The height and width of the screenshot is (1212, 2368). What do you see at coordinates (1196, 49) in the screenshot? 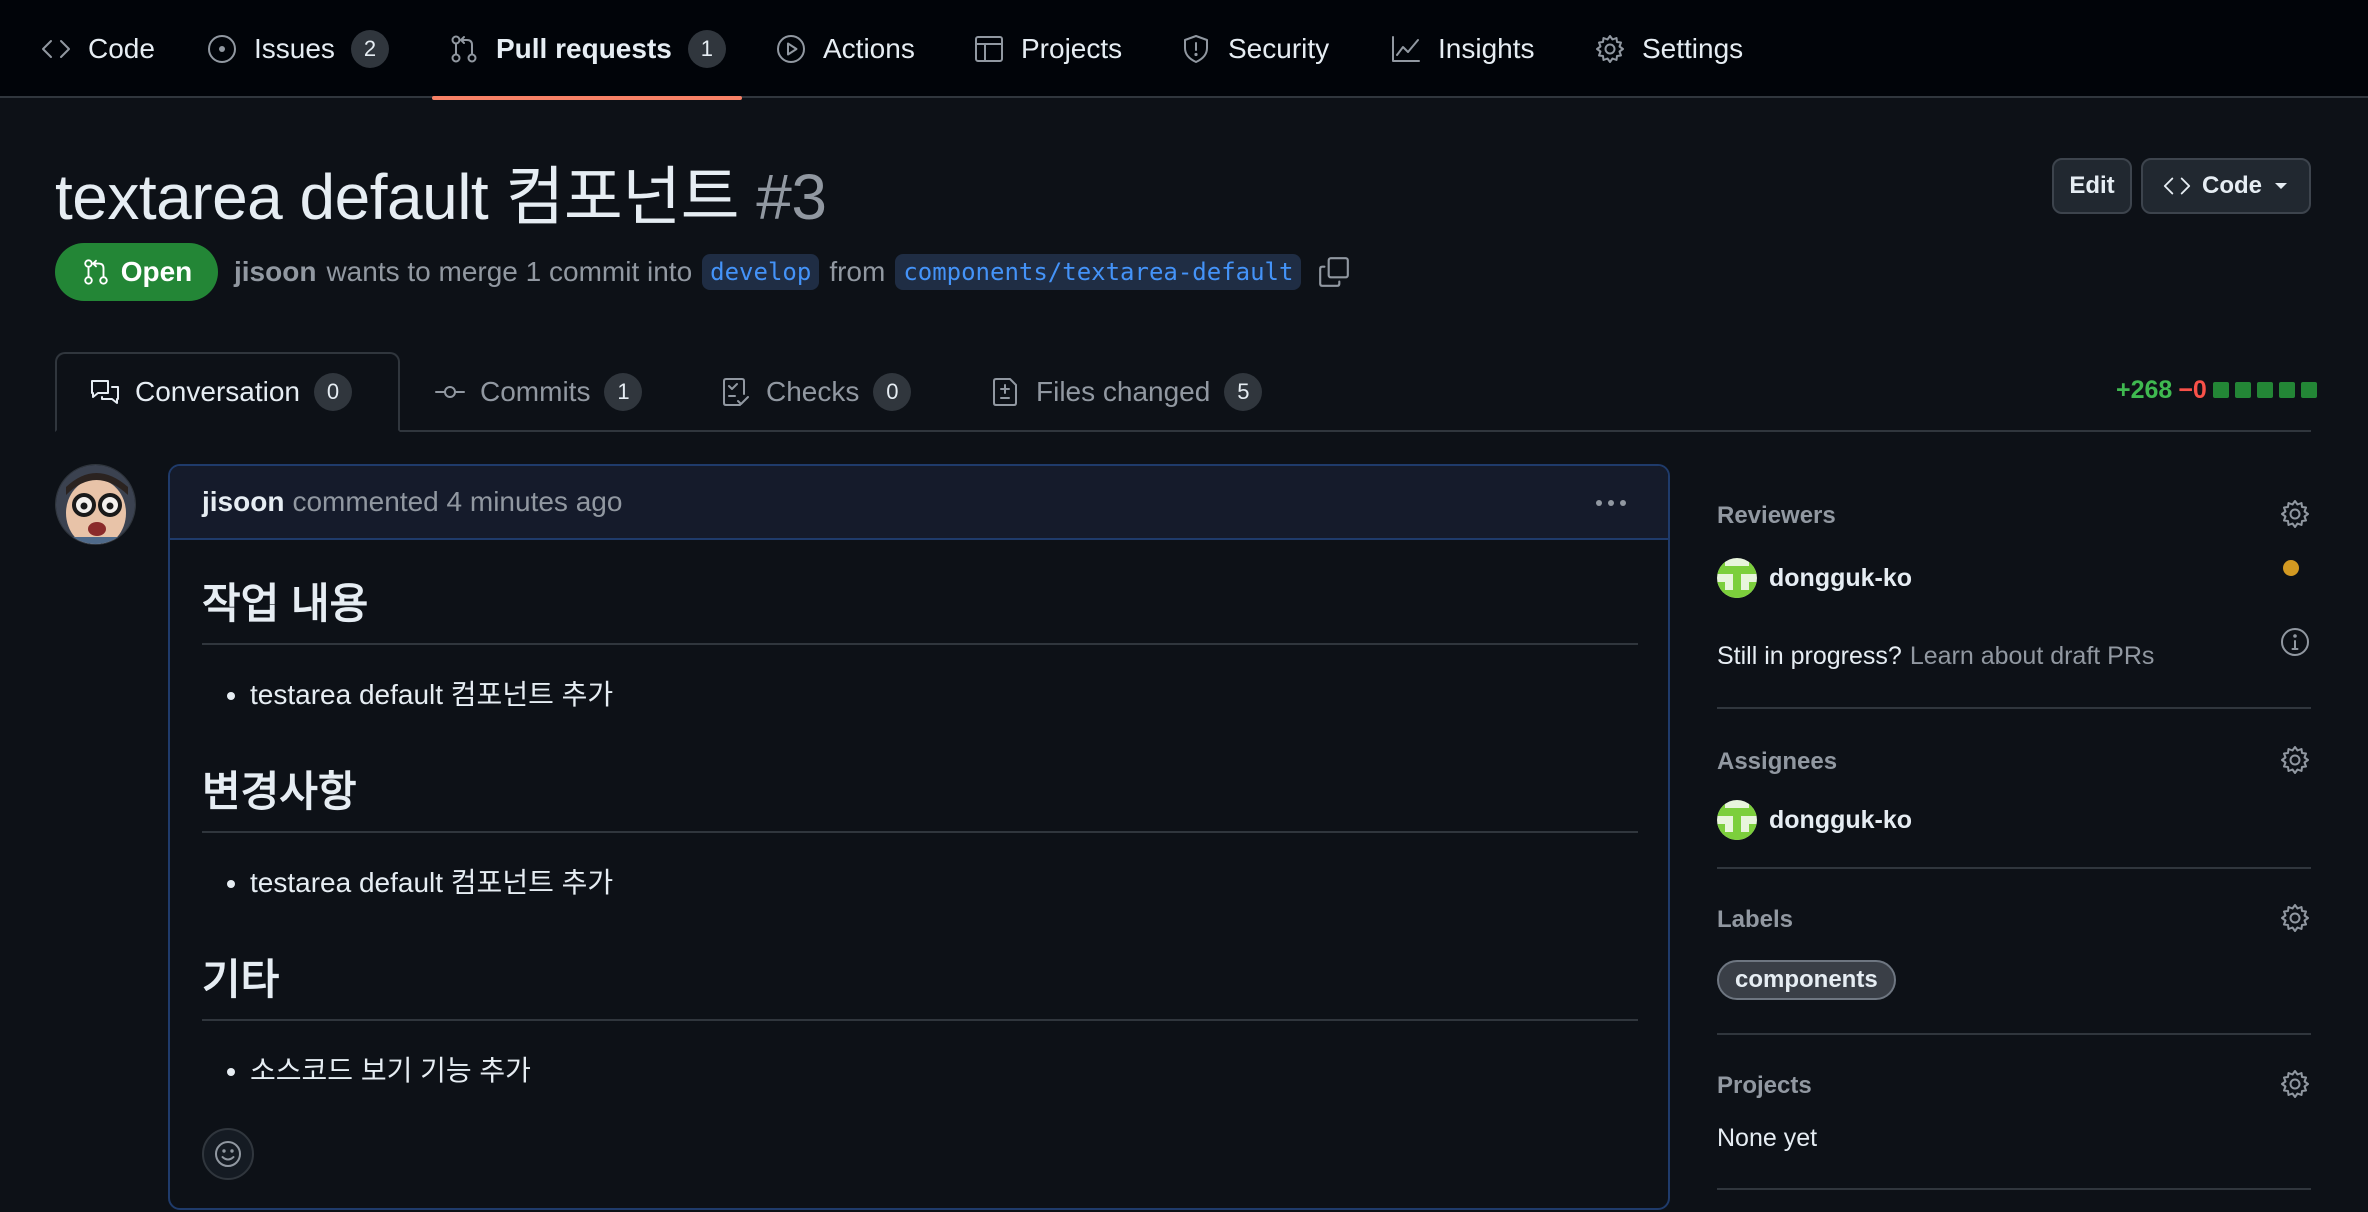
I see `shield-icon` at bounding box center [1196, 49].